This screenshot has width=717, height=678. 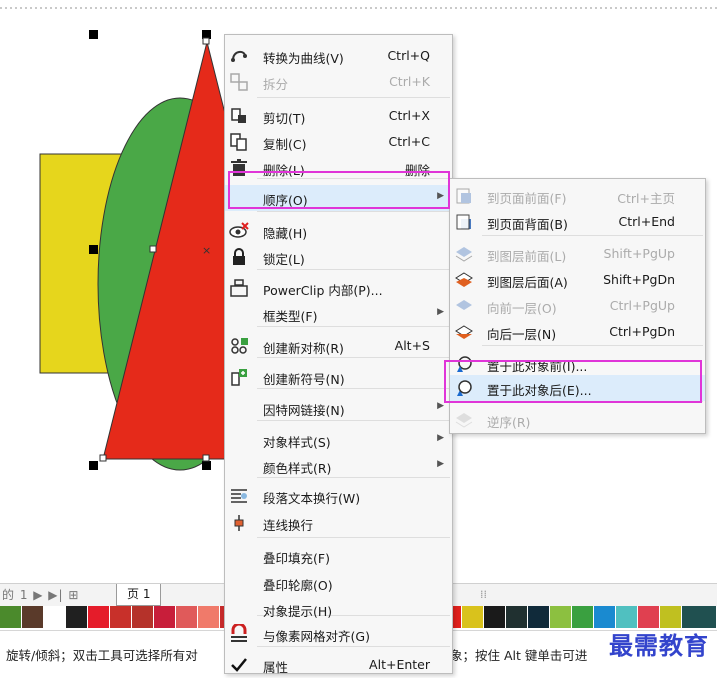 I want to click on center-mark: ×, so click(x=206, y=250).